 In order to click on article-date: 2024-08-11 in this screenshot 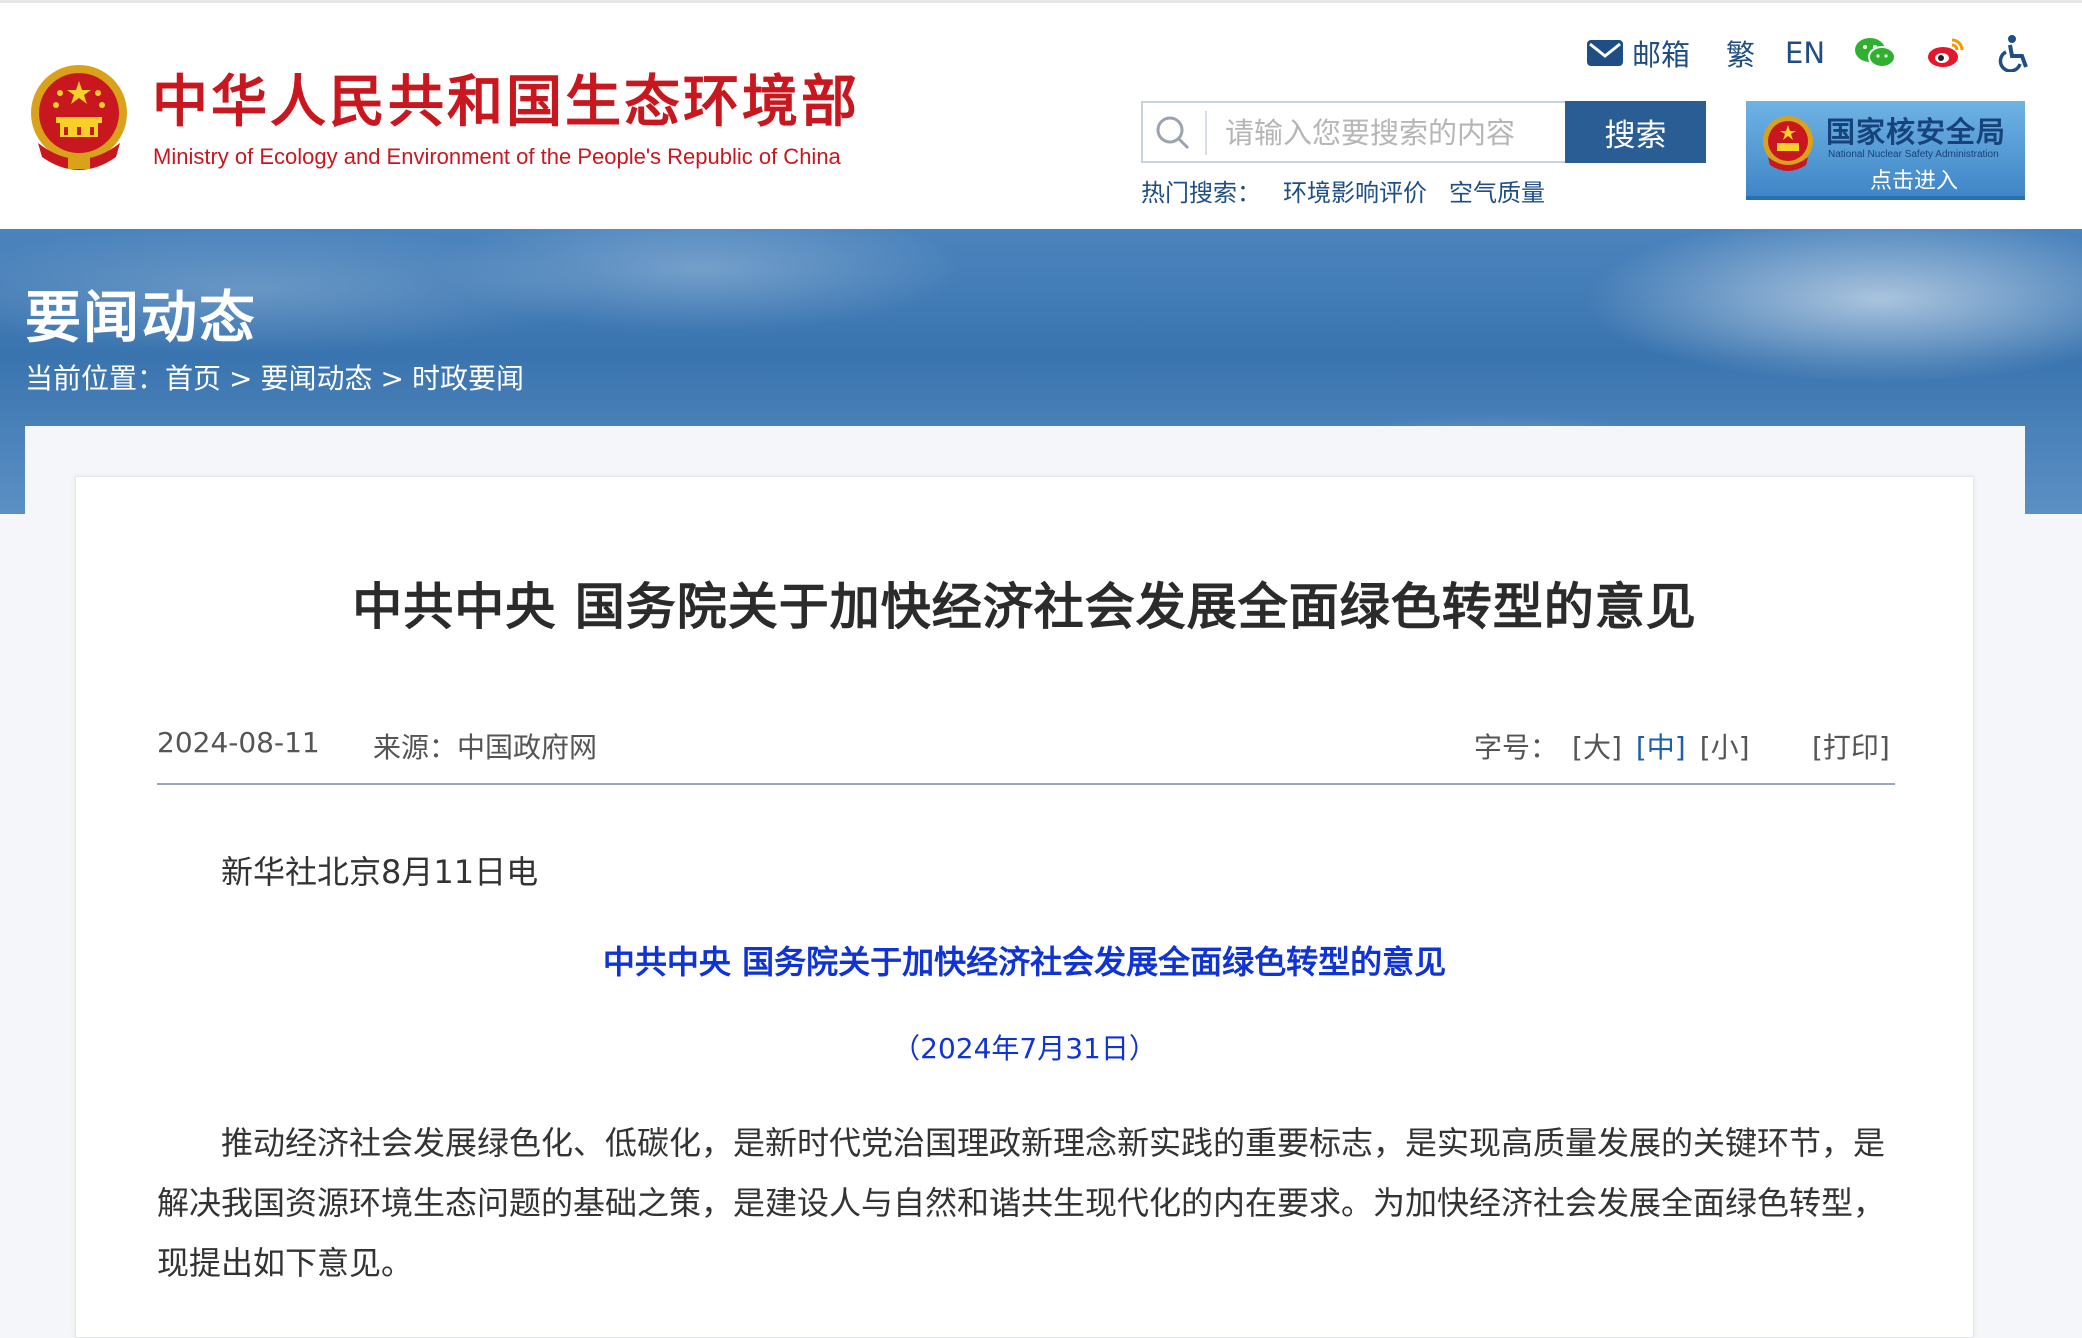, I will do `click(238, 742)`.